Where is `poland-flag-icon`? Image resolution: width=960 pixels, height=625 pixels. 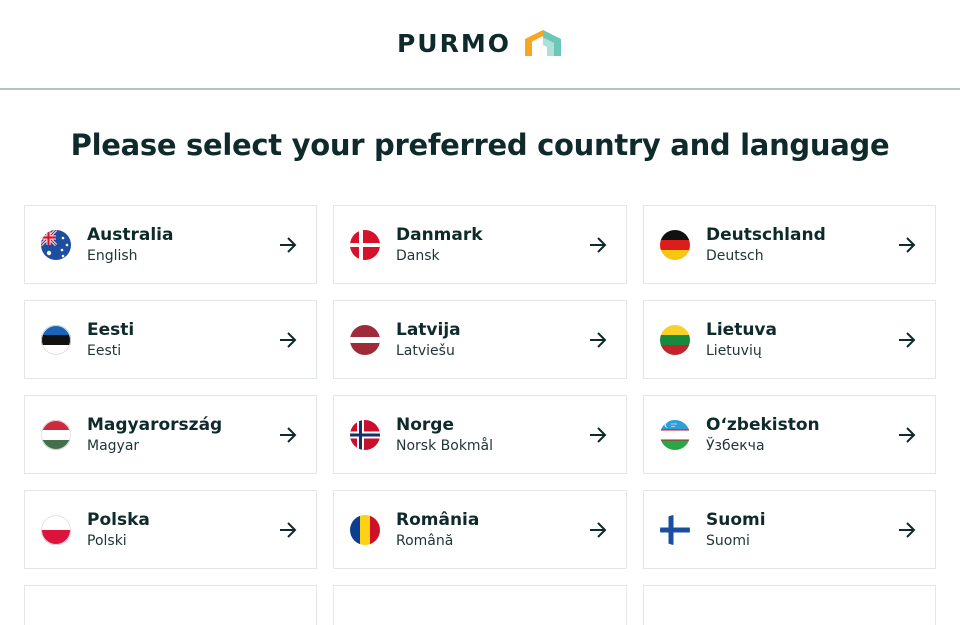 poland-flag-icon is located at coordinates (56, 529).